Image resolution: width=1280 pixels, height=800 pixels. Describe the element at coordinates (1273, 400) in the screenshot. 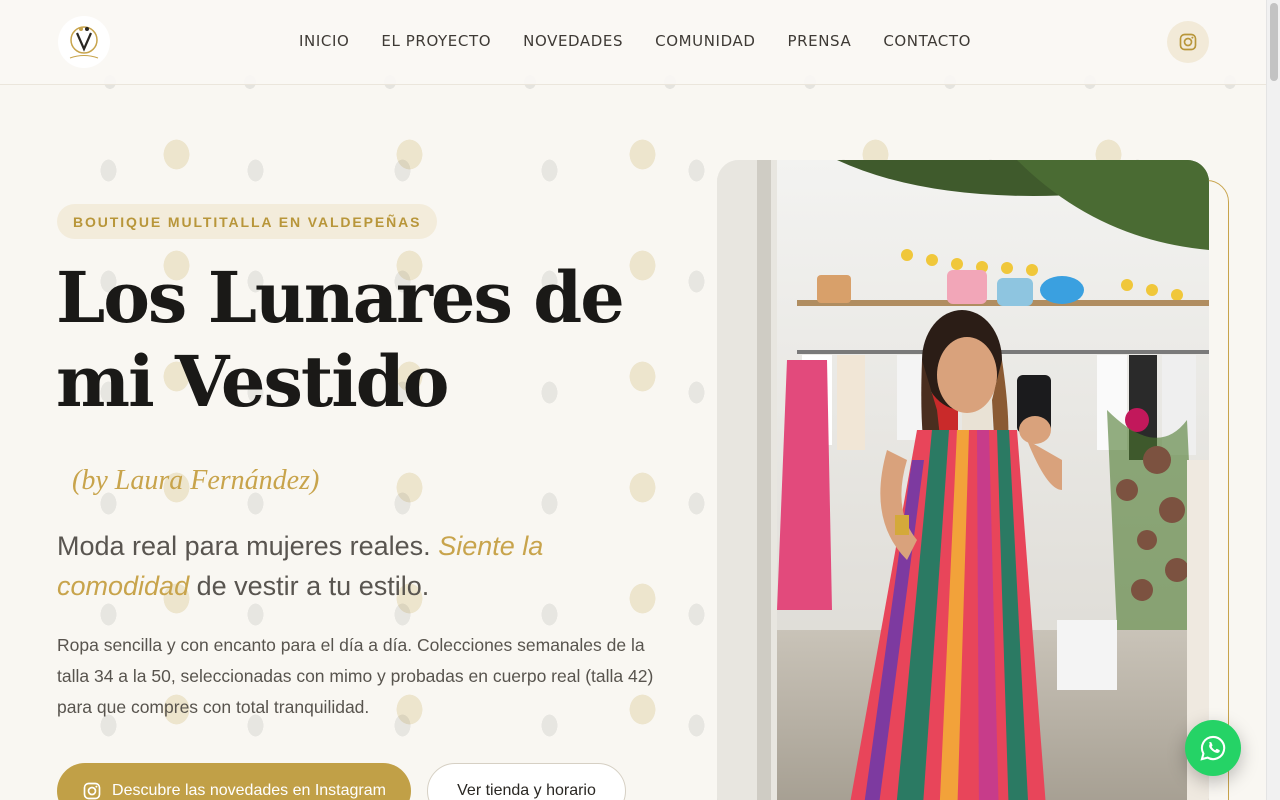

I see `scrollbar` at that location.